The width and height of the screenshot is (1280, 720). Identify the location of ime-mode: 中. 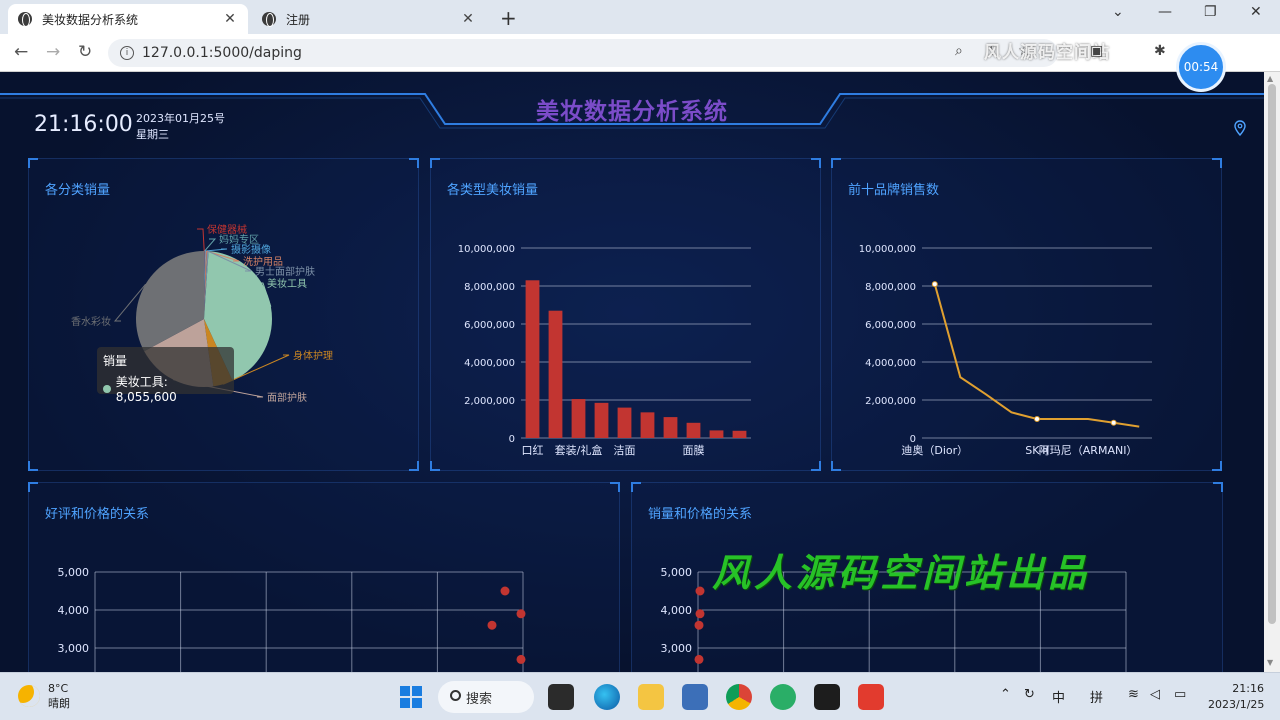
(1058, 696).